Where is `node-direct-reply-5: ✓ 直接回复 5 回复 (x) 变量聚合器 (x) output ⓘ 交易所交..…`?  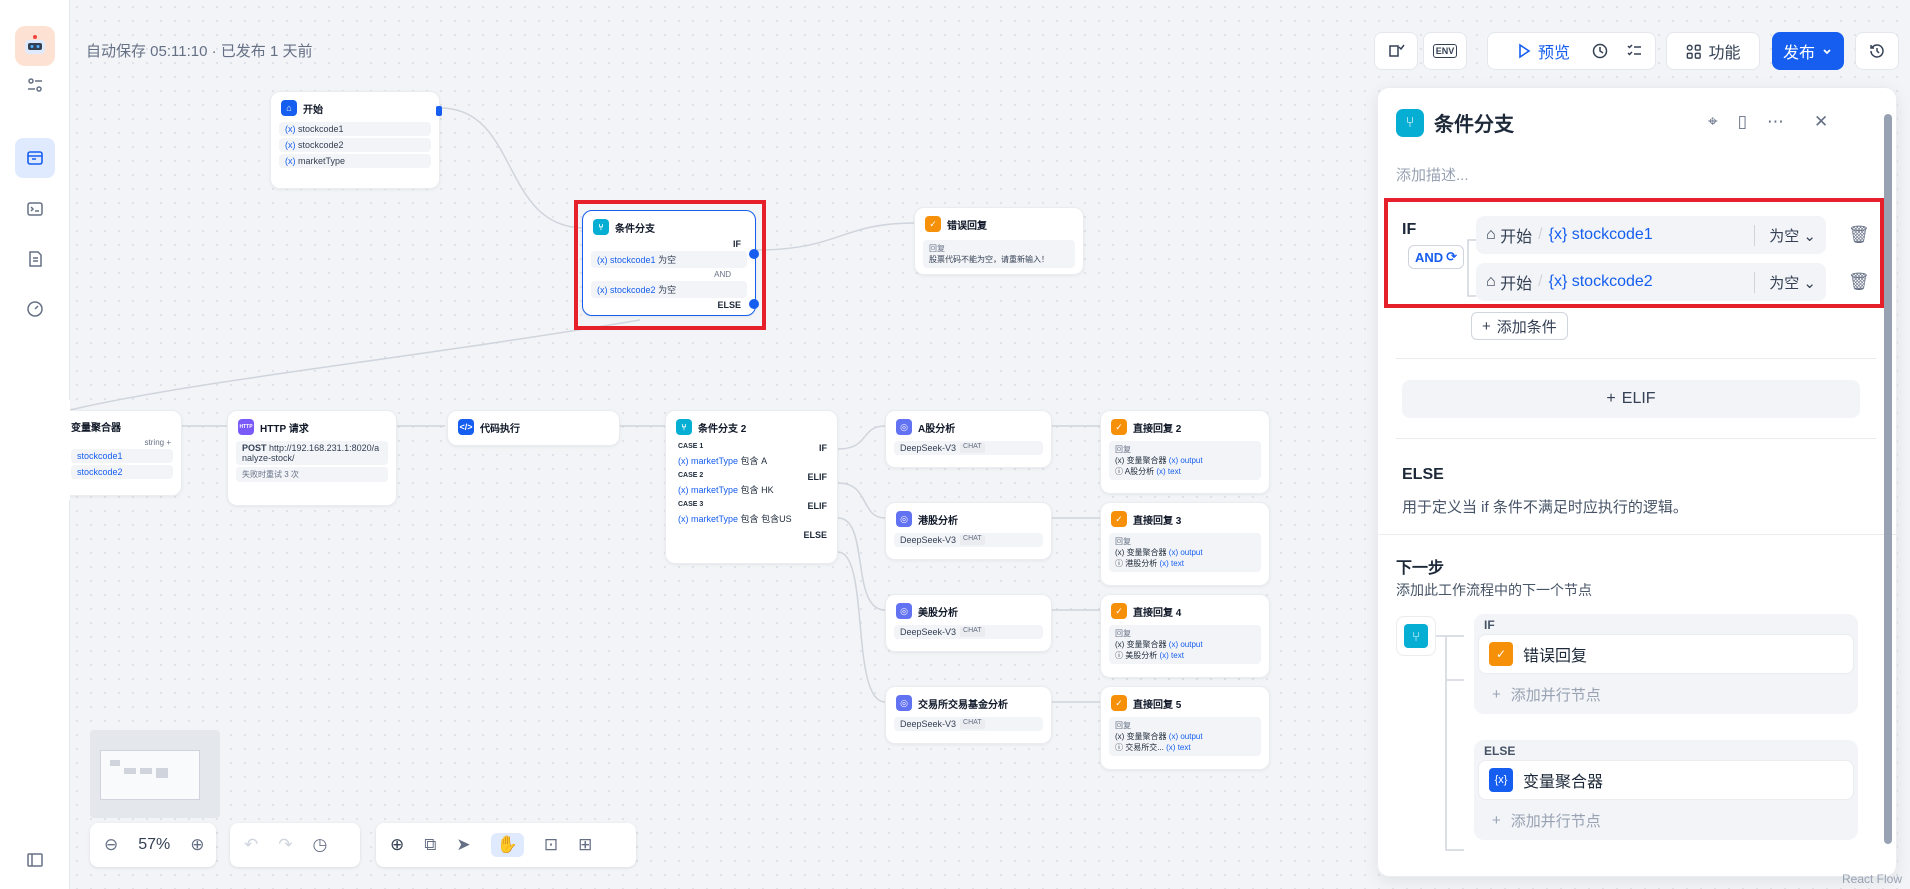 node-direct-reply-5: ✓ 直接回复 5 回复 (x) 变量聚合器 (x) output ⓘ 交易所交..… is located at coordinates (1185, 728).